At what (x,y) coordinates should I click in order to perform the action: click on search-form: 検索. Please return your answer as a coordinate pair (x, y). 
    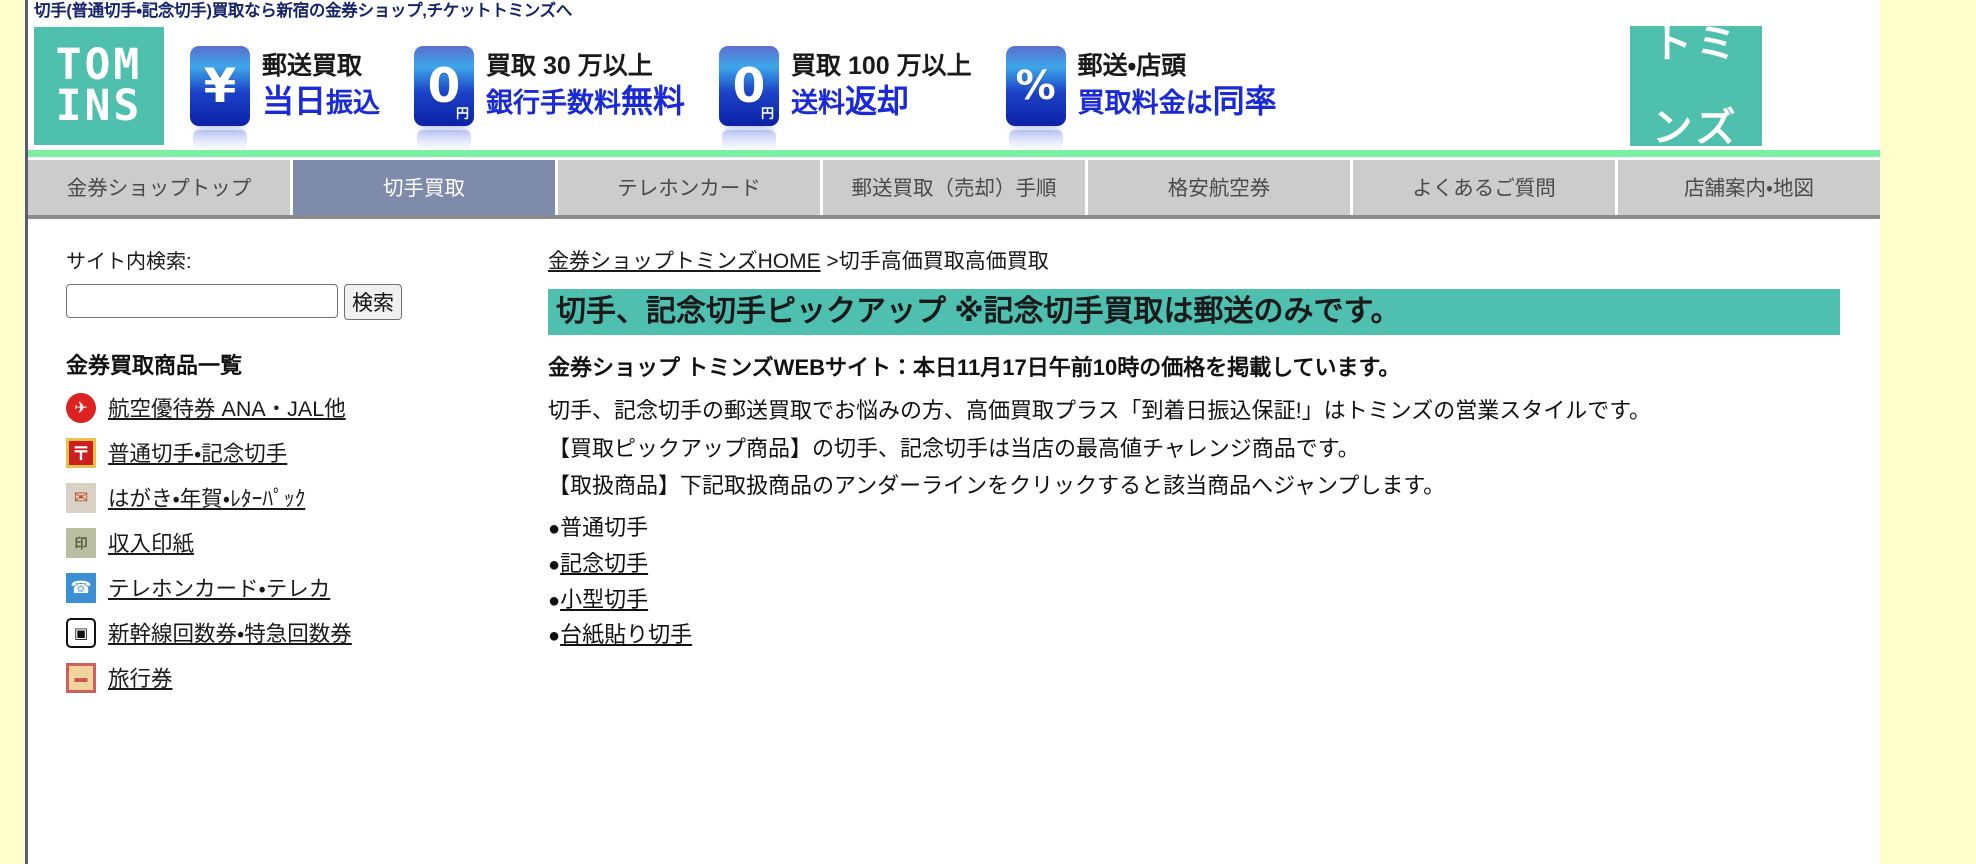
    Looking at the image, I should click on (297, 302).